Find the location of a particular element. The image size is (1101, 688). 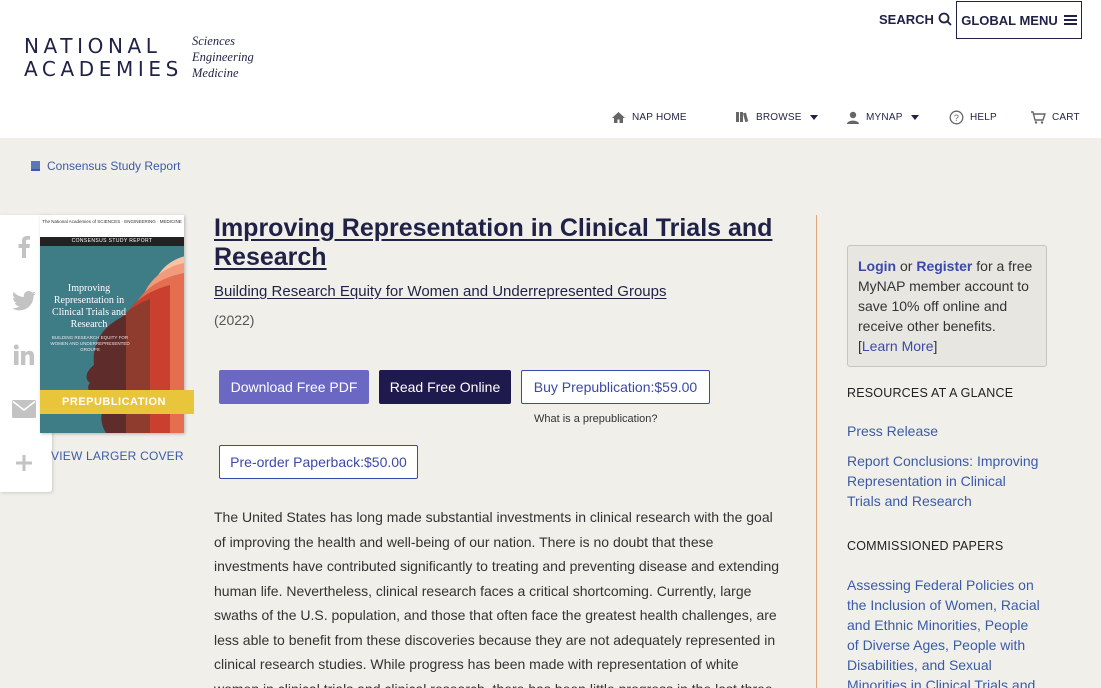

column-divider is located at coordinates (816, 451).